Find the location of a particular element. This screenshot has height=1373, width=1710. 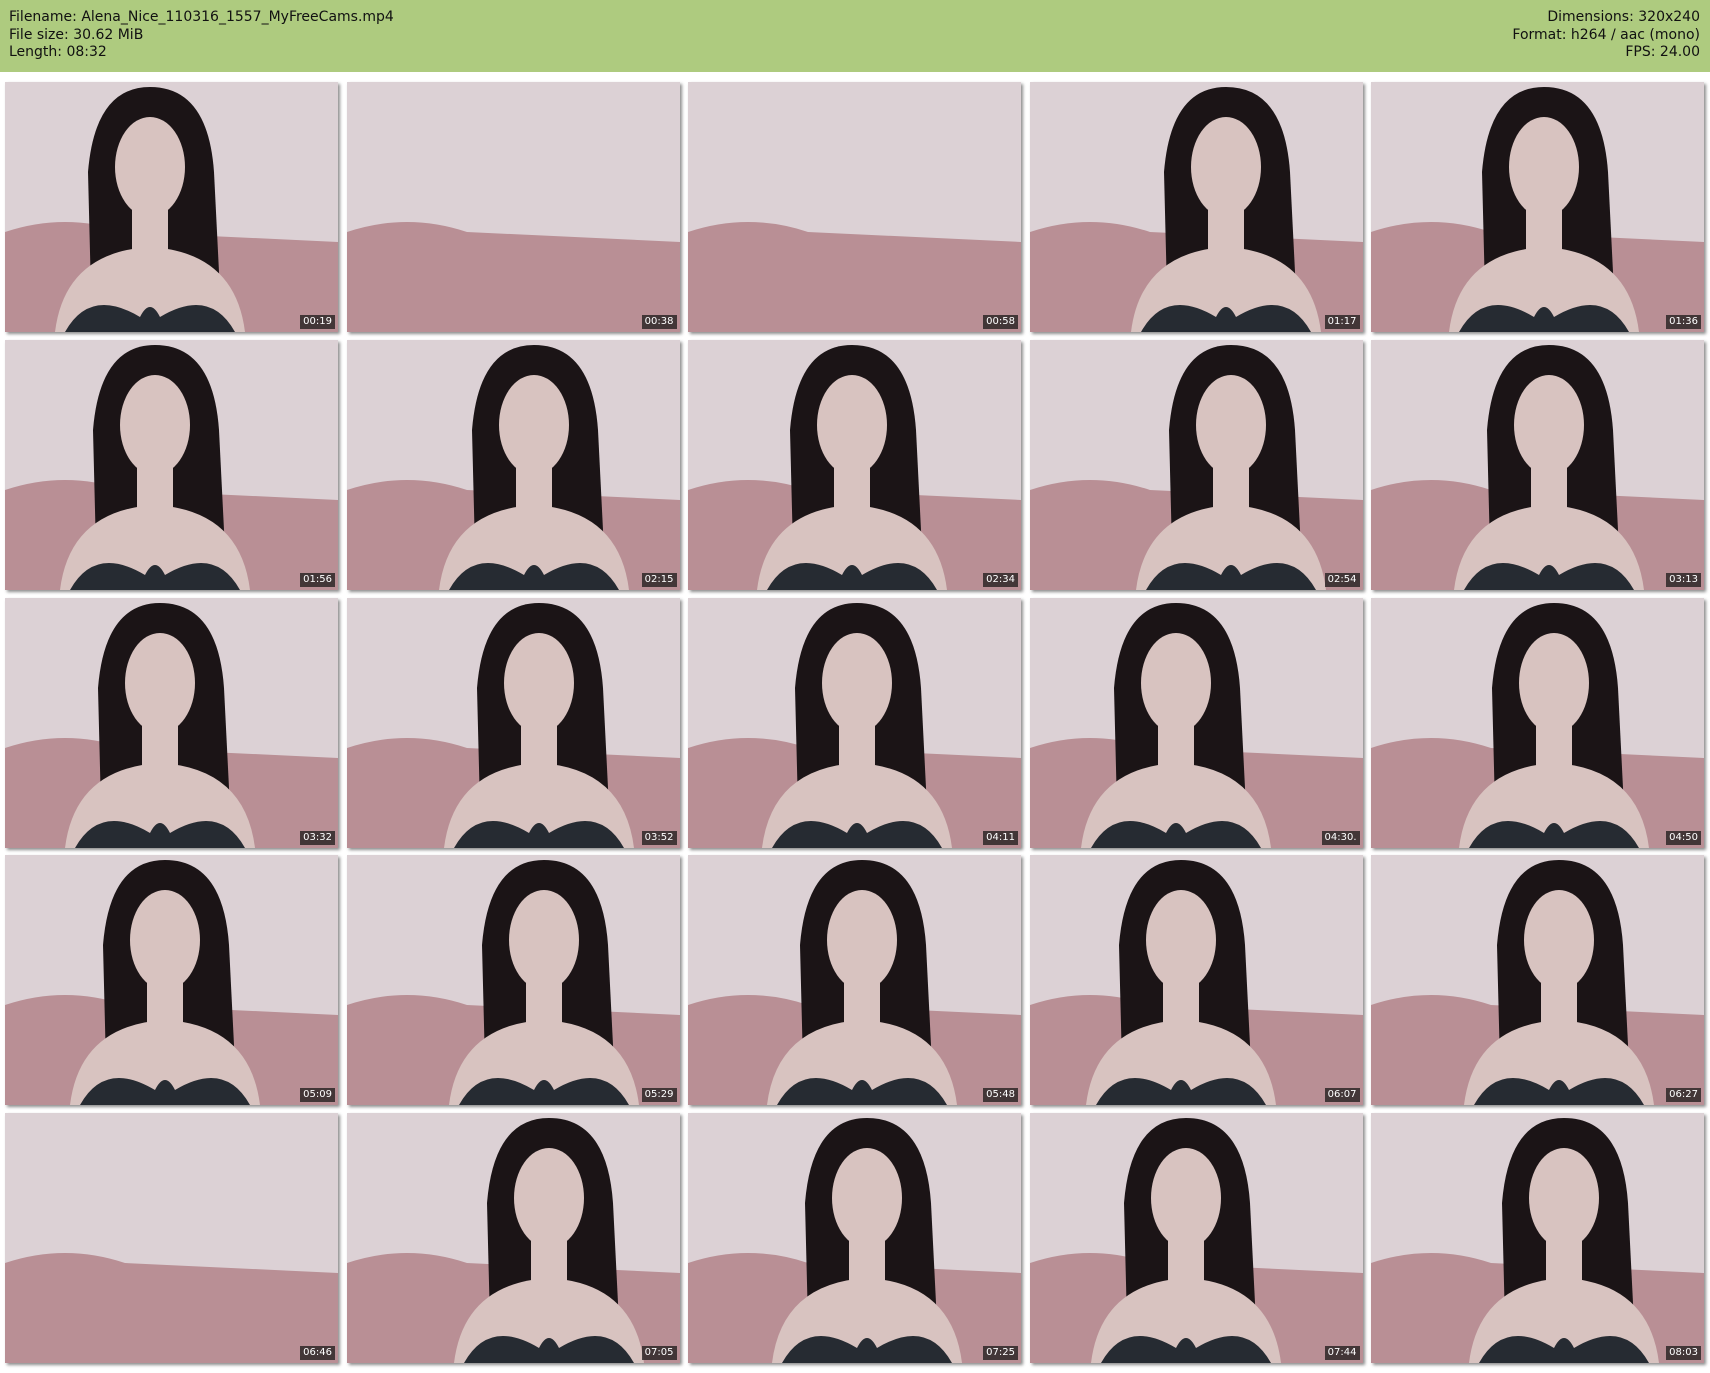

timestamp-label: 02:15 is located at coordinates (659, 579).